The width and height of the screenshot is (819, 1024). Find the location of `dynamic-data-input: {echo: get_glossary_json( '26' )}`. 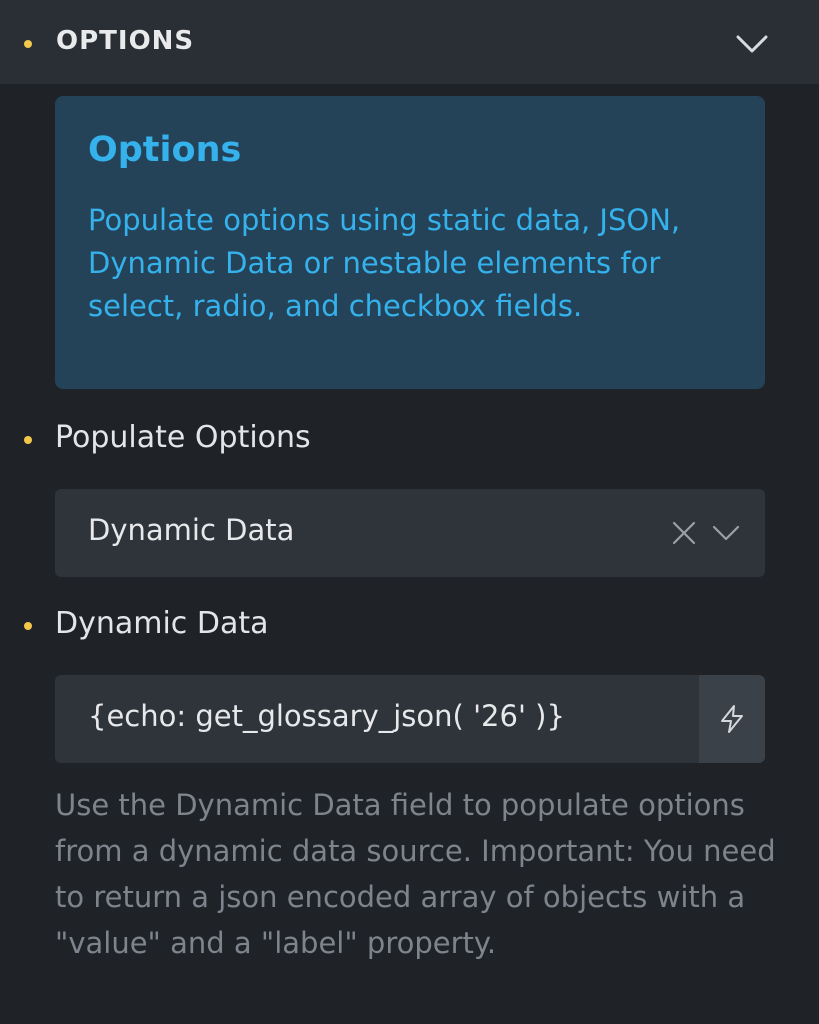

dynamic-data-input: {echo: get_glossary_json( '26' )} is located at coordinates (377, 719).